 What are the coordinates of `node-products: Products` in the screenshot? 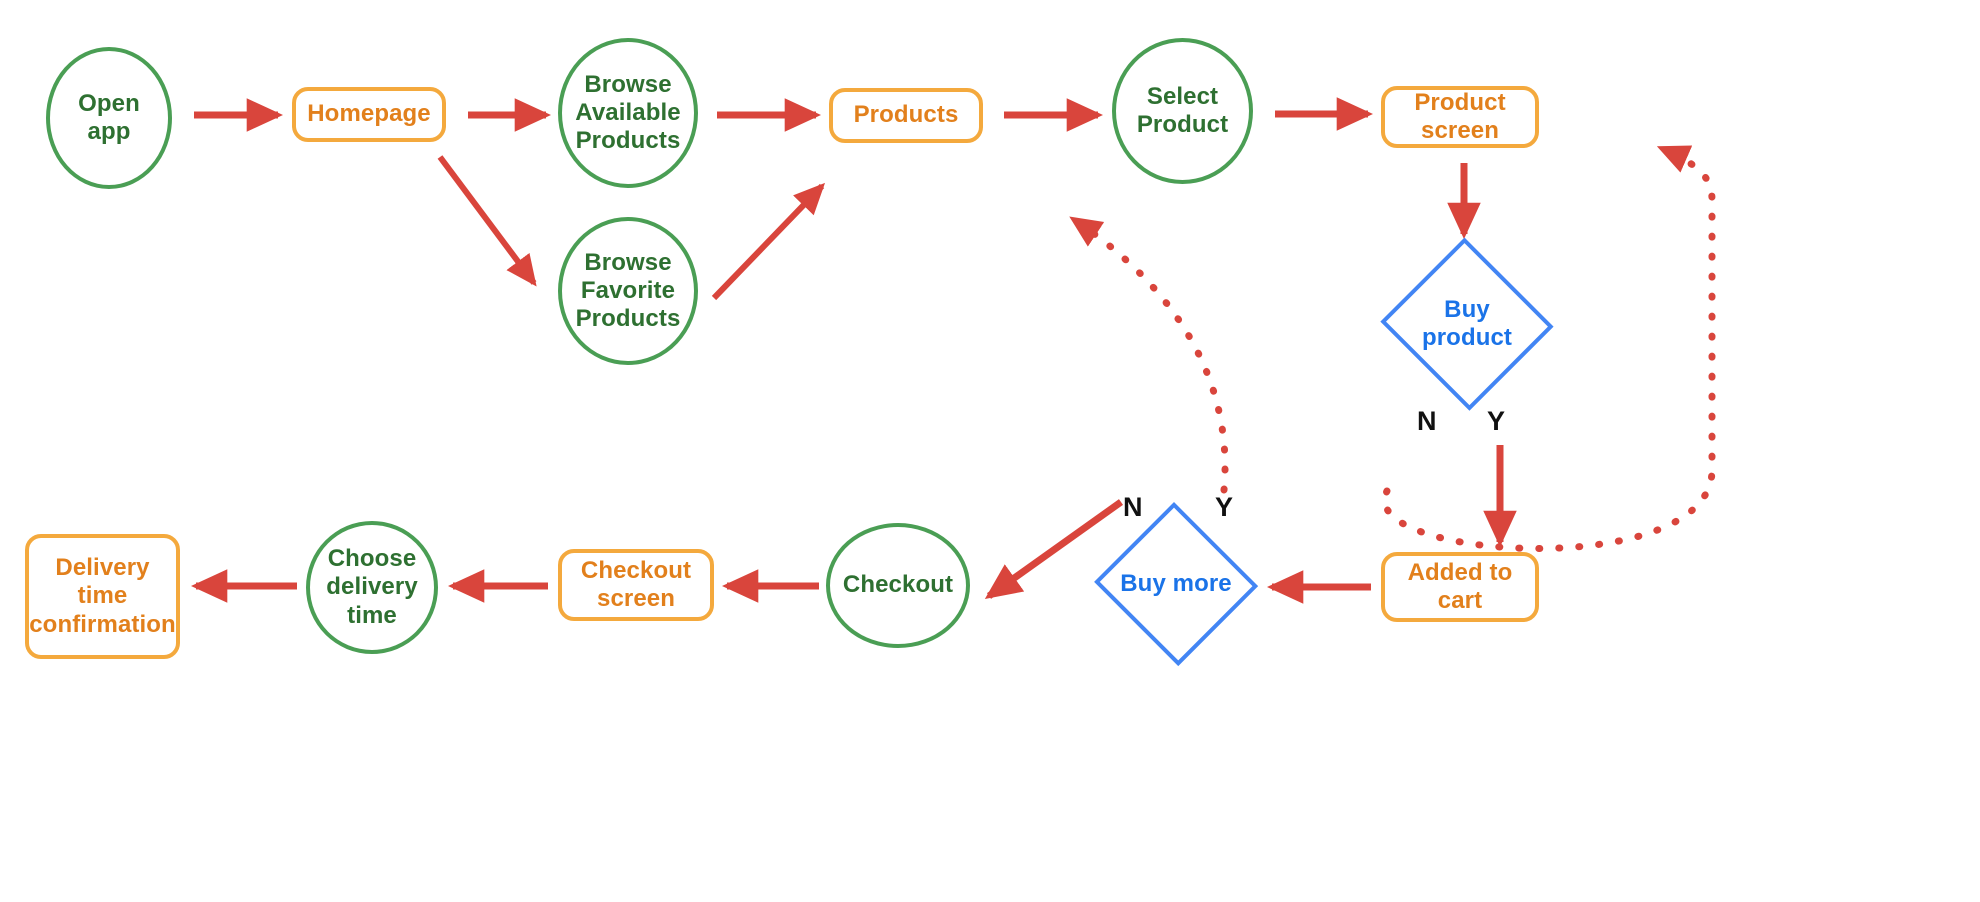 It's located at (906, 115).